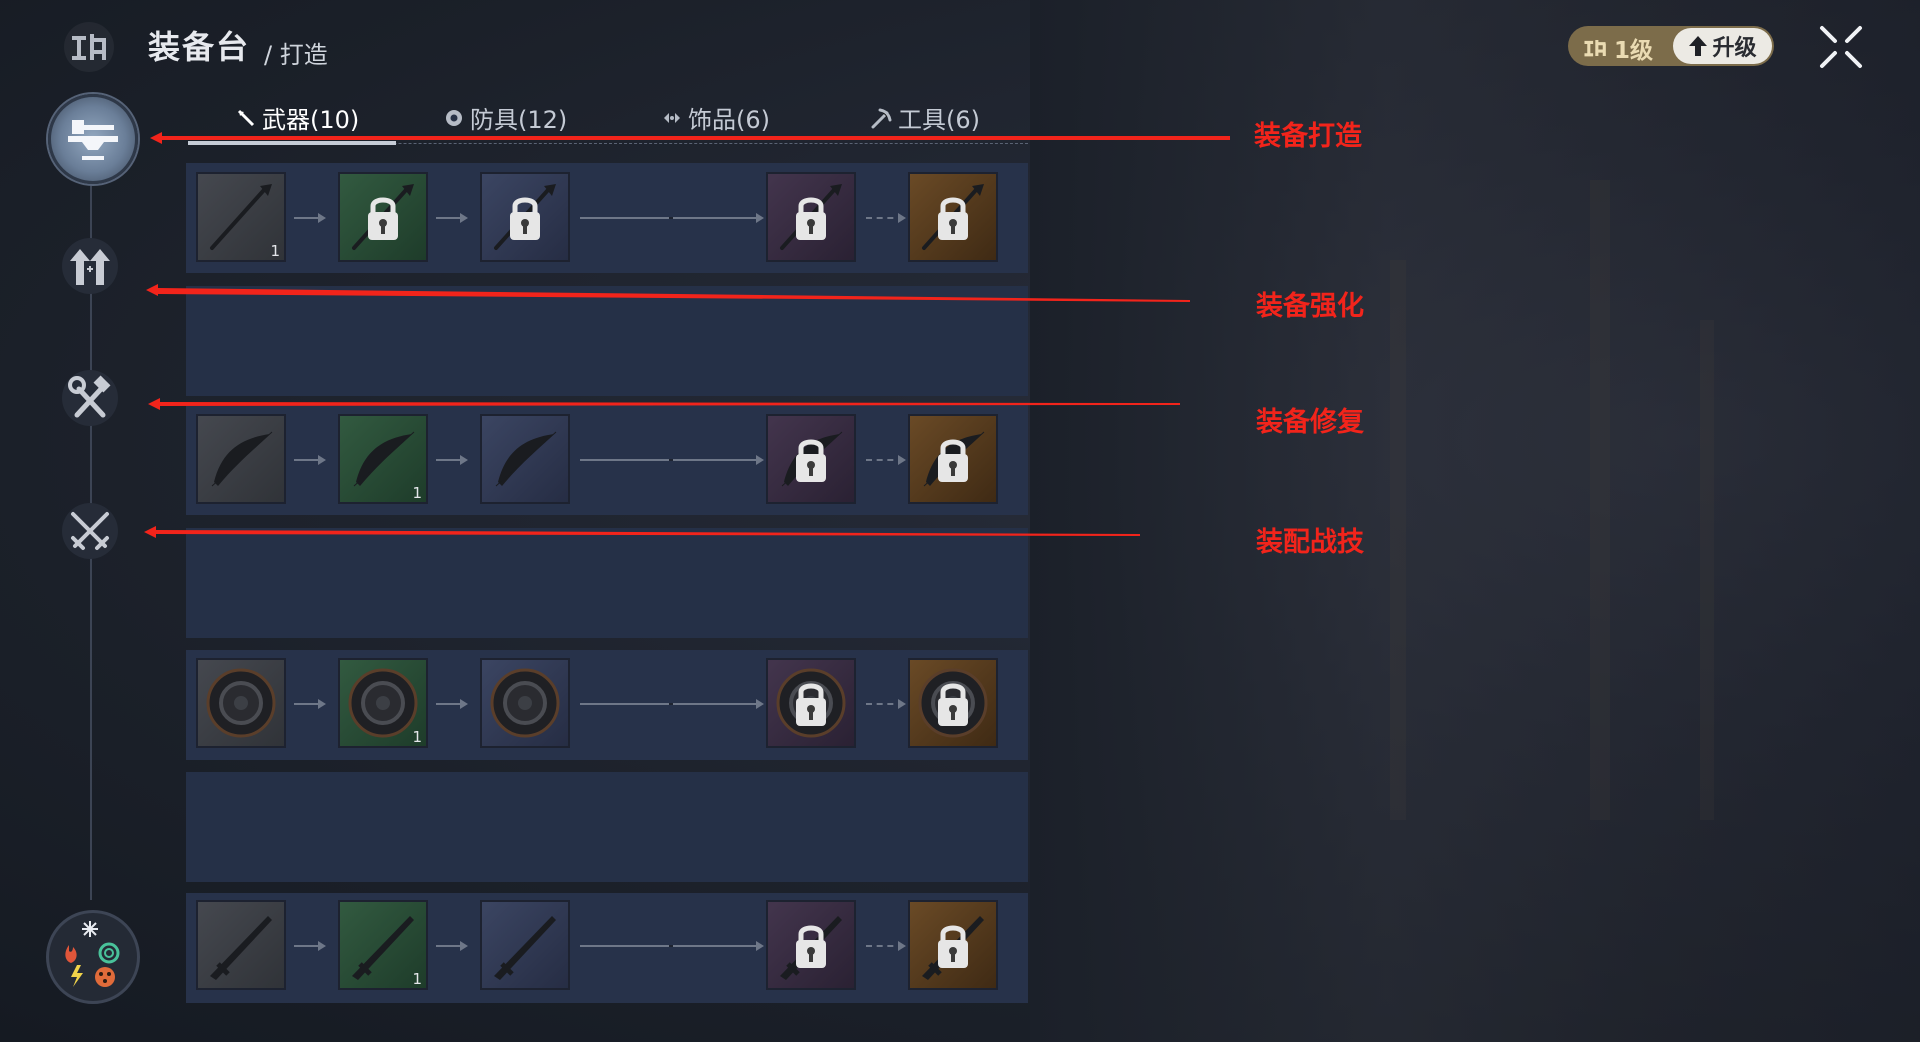 This screenshot has height=1042, width=1920. Describe the element at coordinates (1310, 306) in the screenshot. I see `annotation-enhance: 装备强化` at that location.